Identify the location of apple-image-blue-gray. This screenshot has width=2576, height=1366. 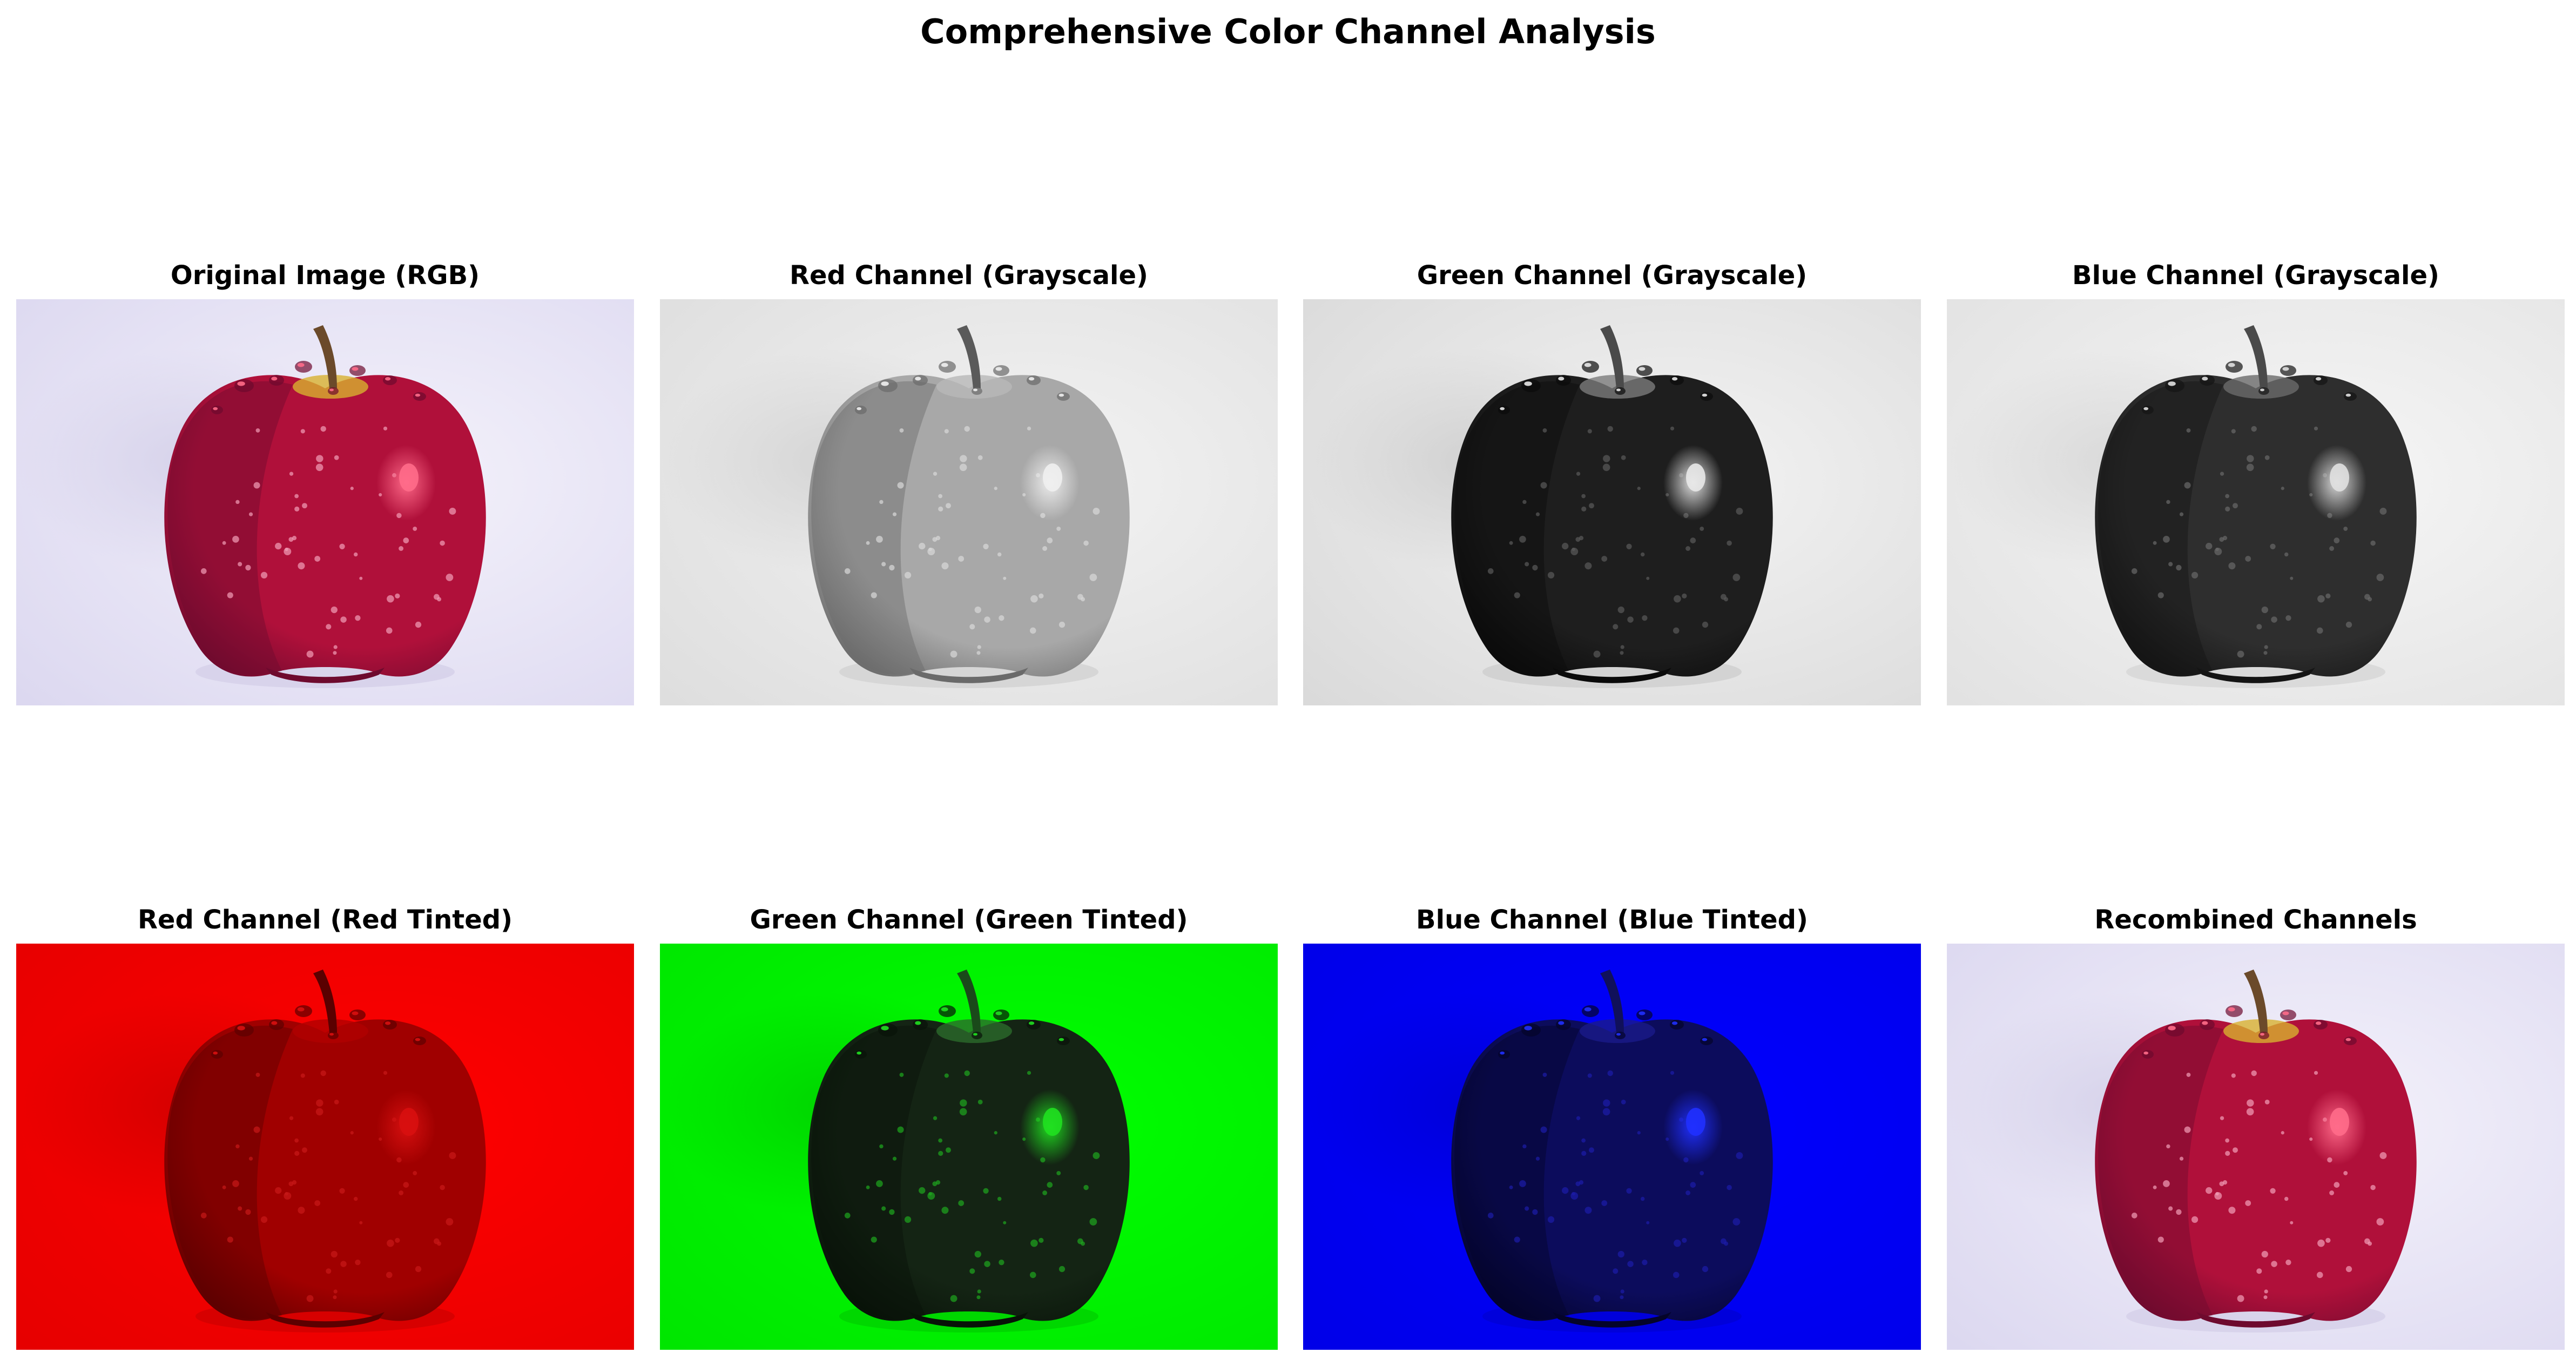
(2256, 502).